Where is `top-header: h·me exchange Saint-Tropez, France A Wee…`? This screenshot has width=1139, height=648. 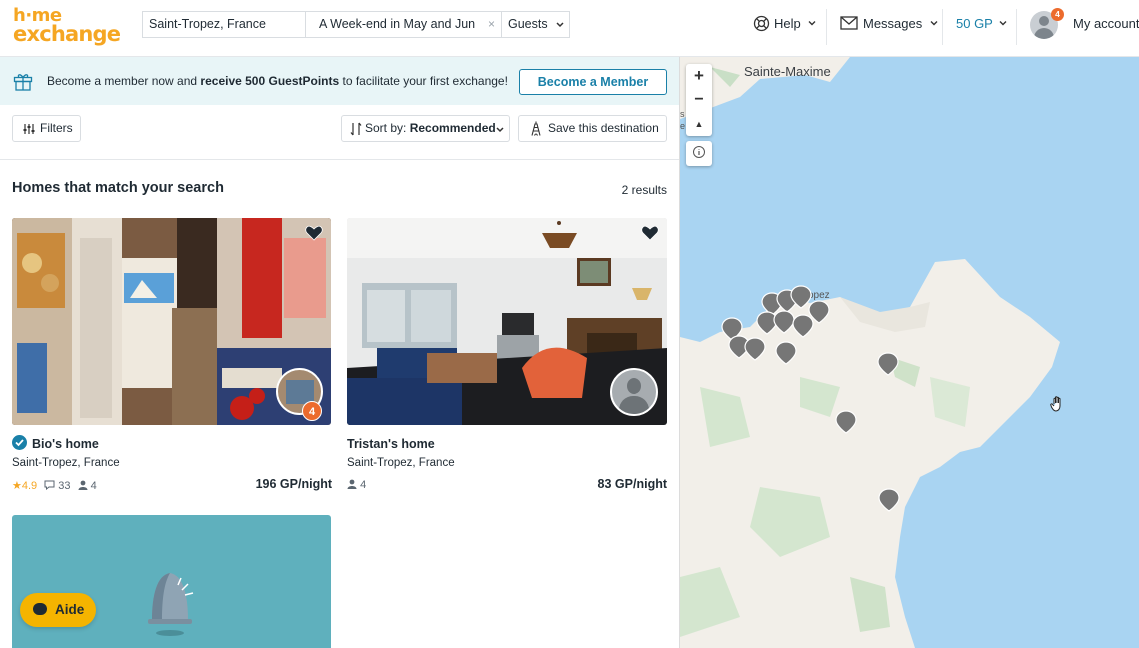 top-header: h·me exchange Saint-Tropez, France A Wee… is located at coordinates (569, 28).